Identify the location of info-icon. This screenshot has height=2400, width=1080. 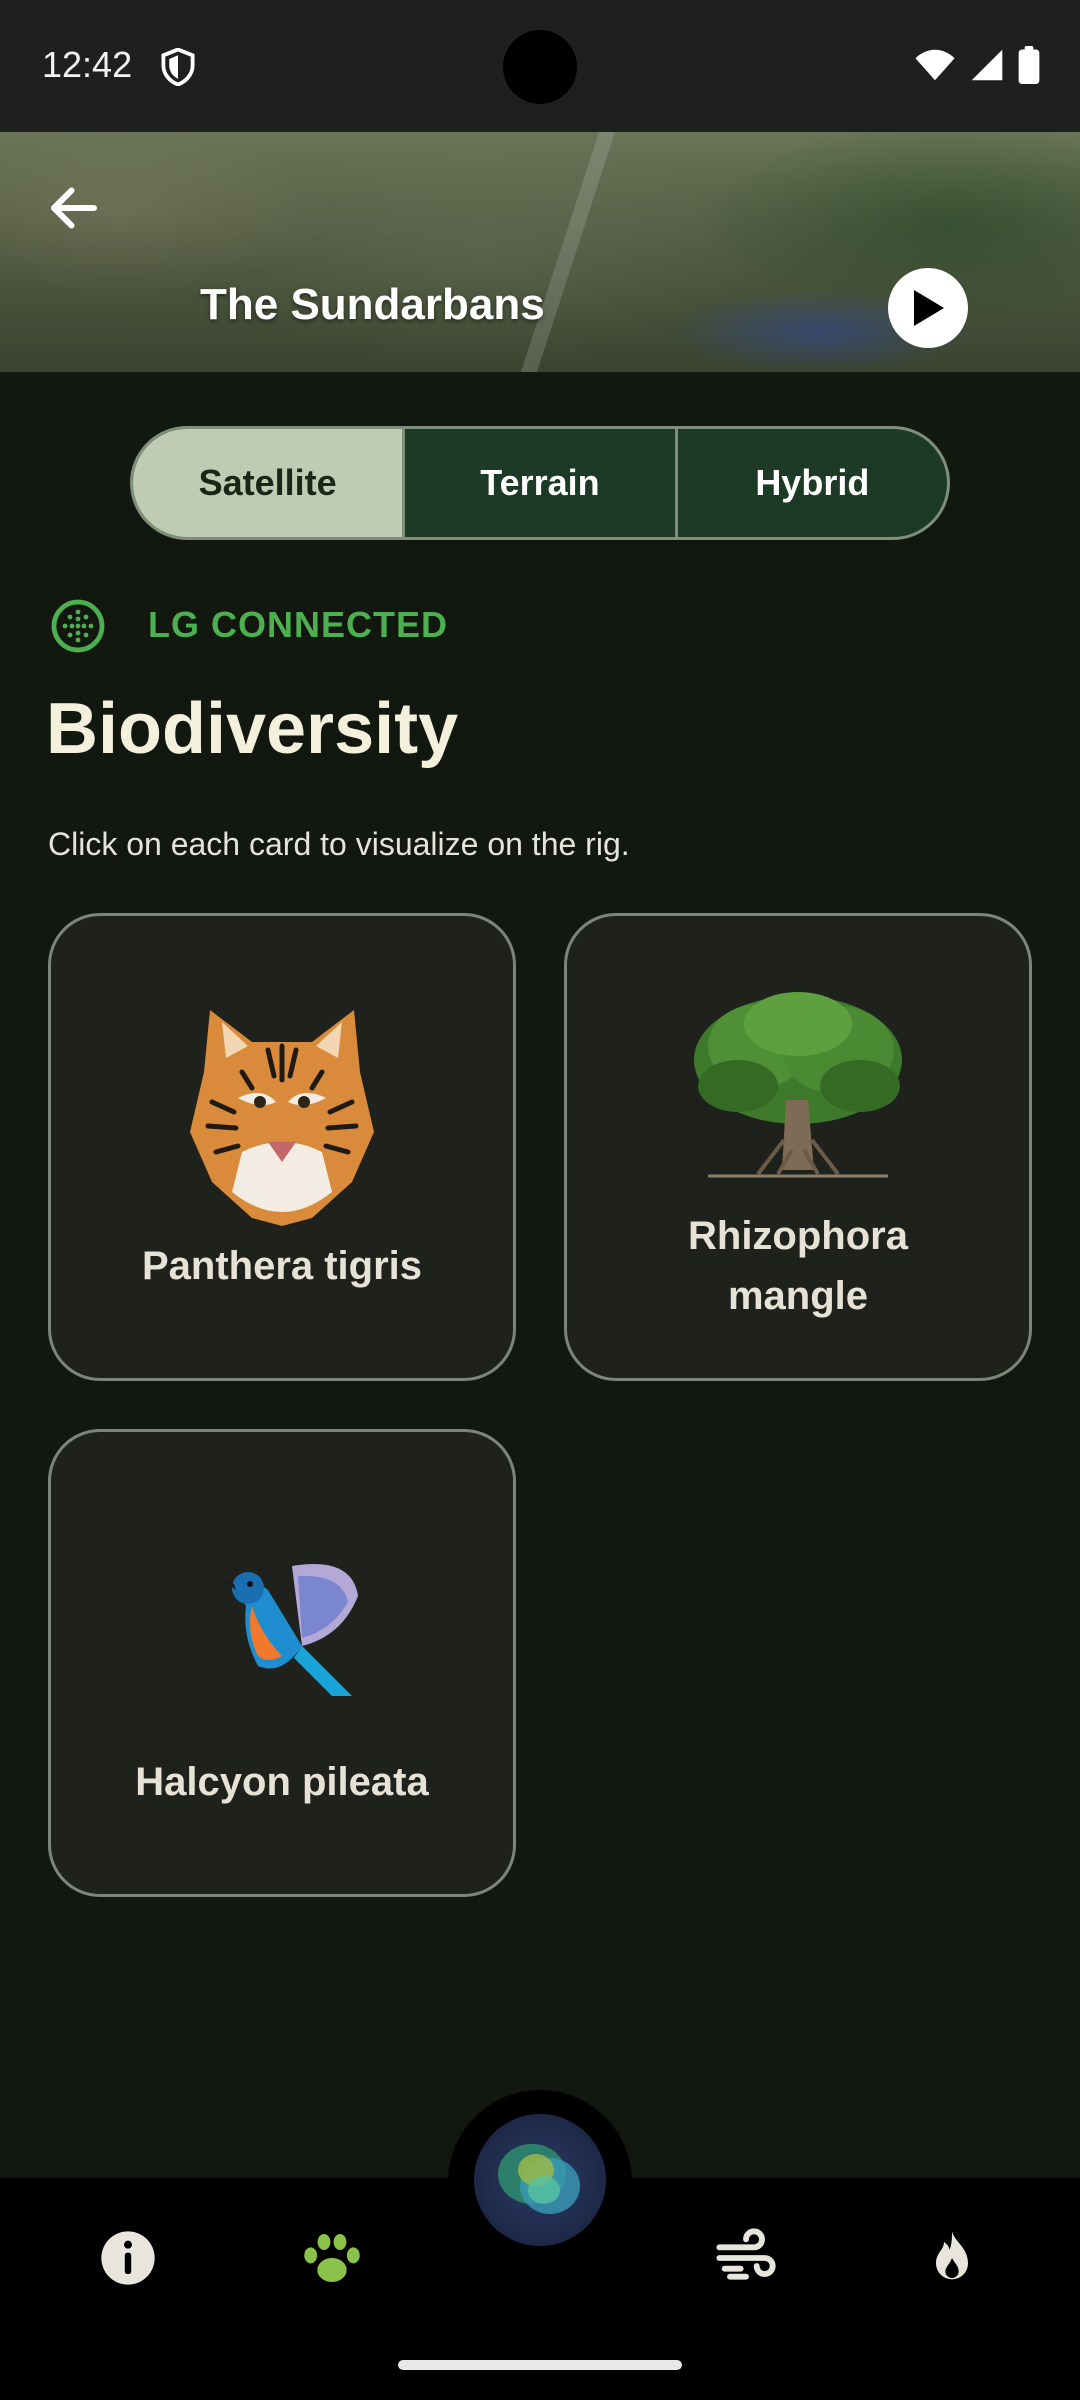
(128, 2258).